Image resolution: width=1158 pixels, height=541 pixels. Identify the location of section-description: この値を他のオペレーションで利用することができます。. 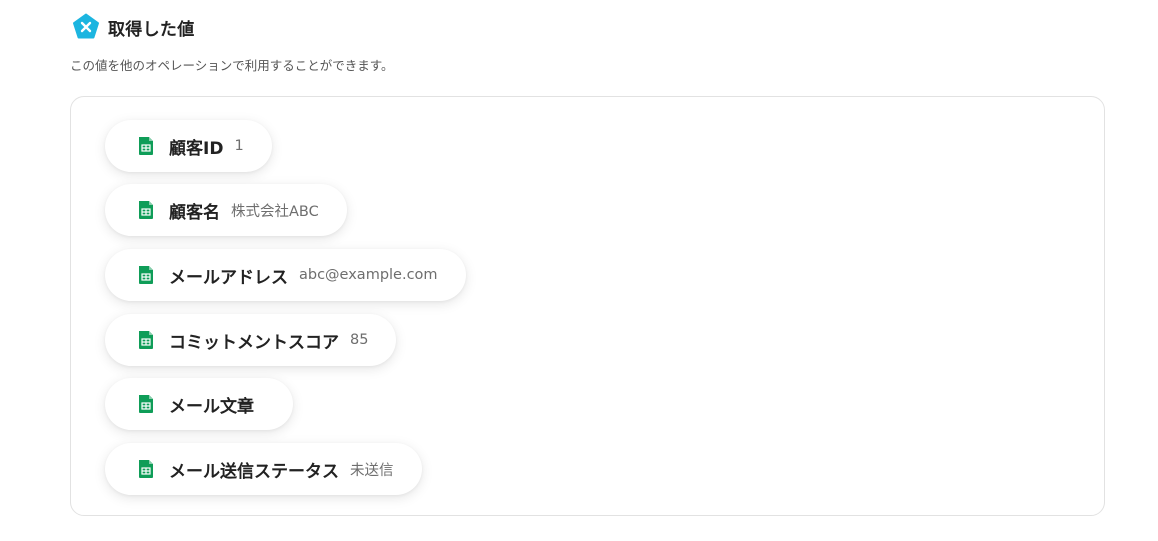
(232, 65).